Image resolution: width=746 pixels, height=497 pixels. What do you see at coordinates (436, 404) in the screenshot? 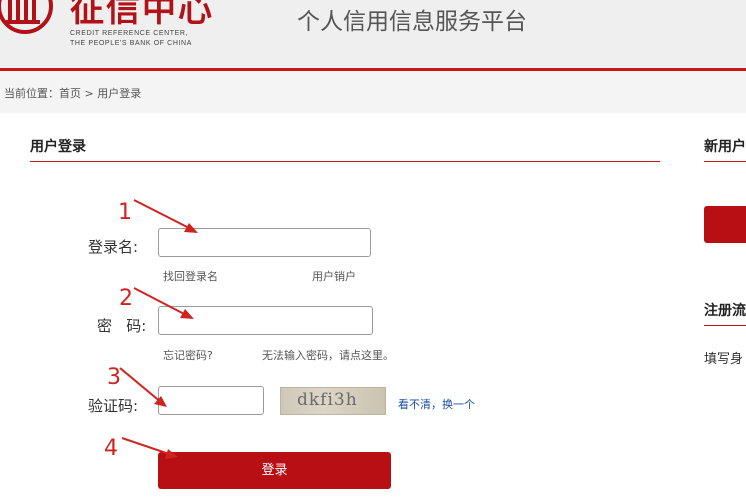
I see `captcha-refresh-link: 看不清，换一个` at bounding box center [436, 404].